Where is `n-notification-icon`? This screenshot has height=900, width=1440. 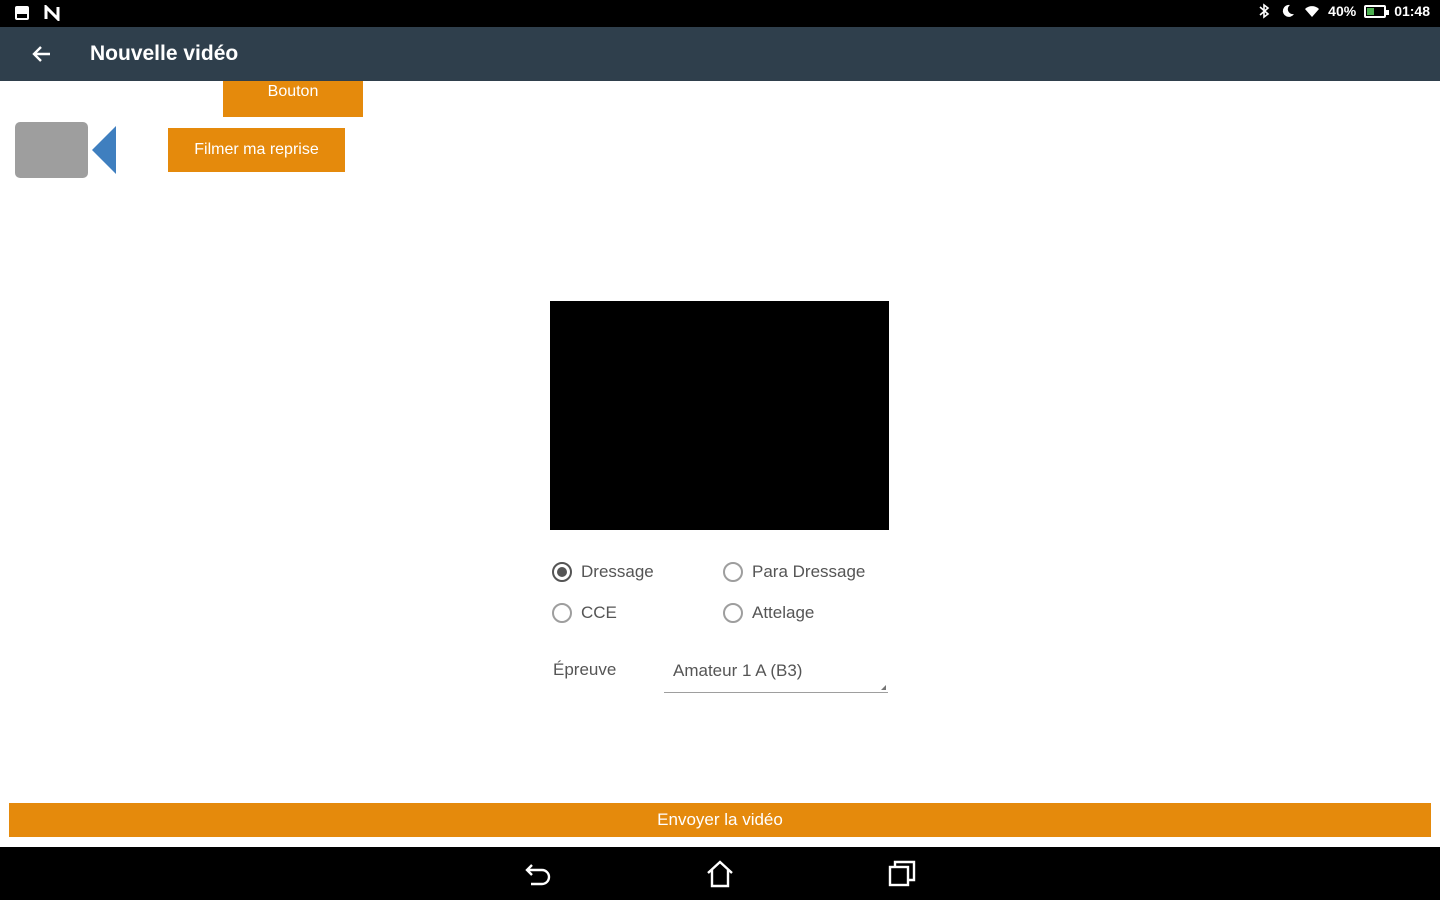
n-notification-icon is located at coordinates (52, 13).